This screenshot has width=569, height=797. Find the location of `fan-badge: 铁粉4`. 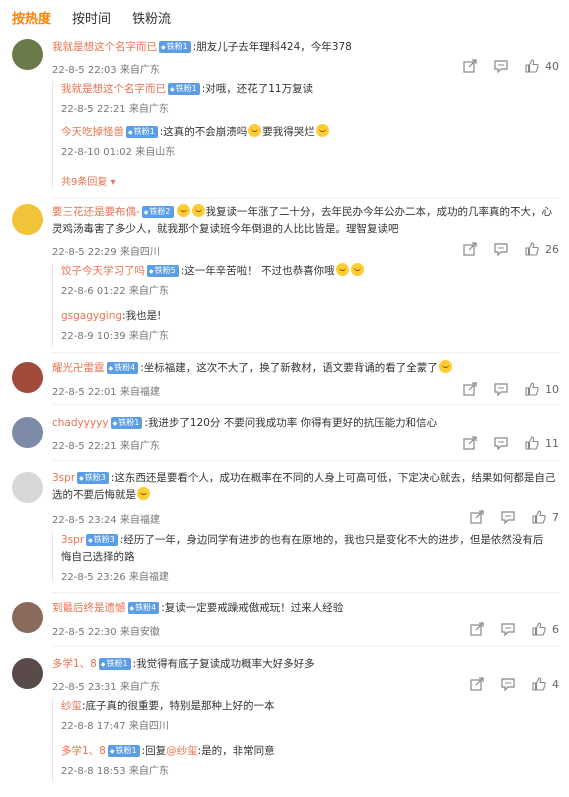

fan-badge: 铁粉4 is located at coordinates (122, 368).